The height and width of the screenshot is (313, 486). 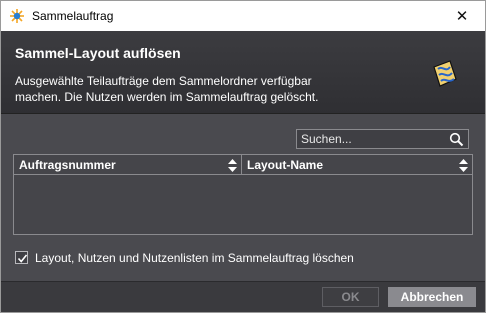 What do you see at coordinates (285, 165) in the screenshot?
I see `column-header-label: Layout-Name` at bounding box center [285, 165].